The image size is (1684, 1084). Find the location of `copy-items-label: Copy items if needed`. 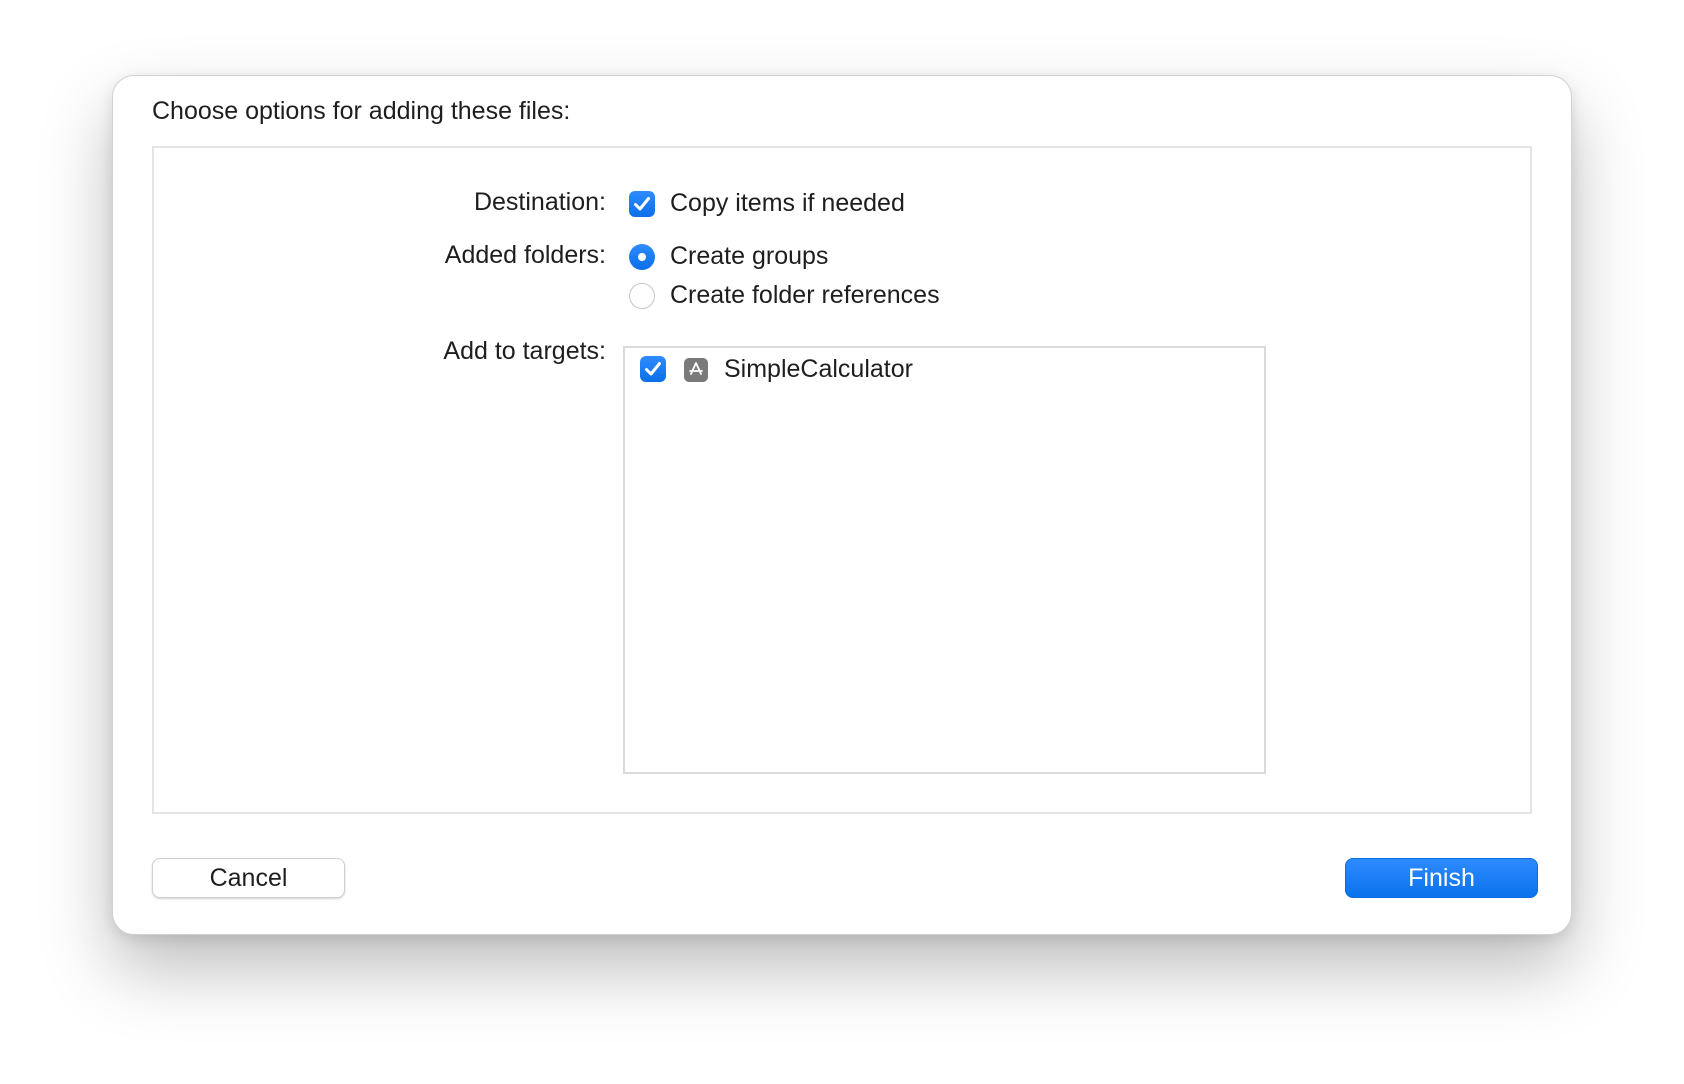

copy-items-label: Copy items if needed is located at coordinates (787, 203).